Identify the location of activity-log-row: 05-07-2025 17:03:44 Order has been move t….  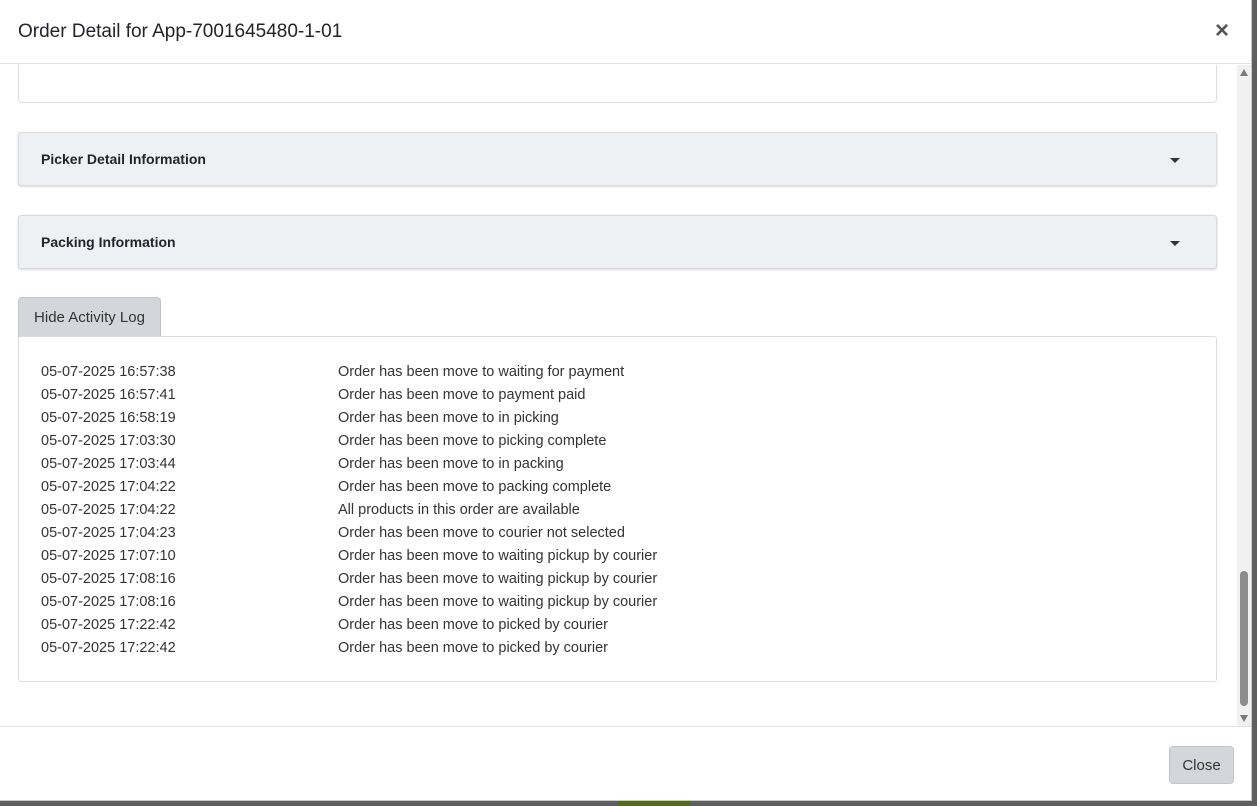
(349, 466).